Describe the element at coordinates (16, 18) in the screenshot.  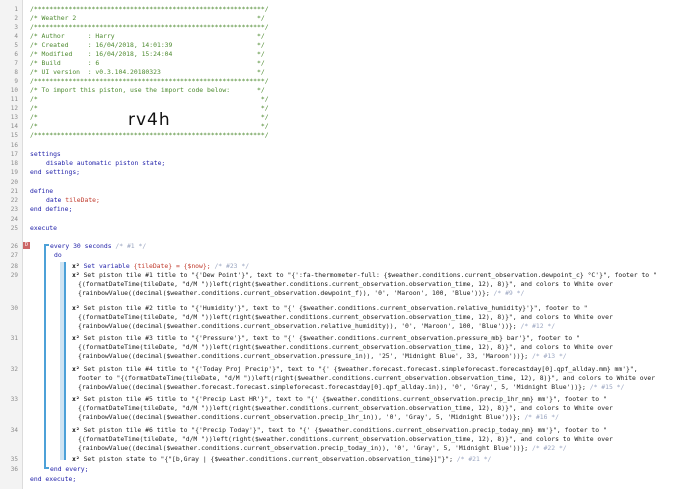
I see `line-number: 2` at that location.